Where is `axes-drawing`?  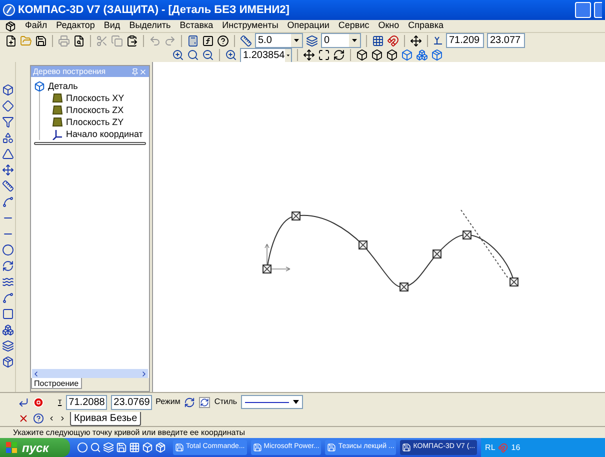 axes-drawing is located at coordinates (277, 258).